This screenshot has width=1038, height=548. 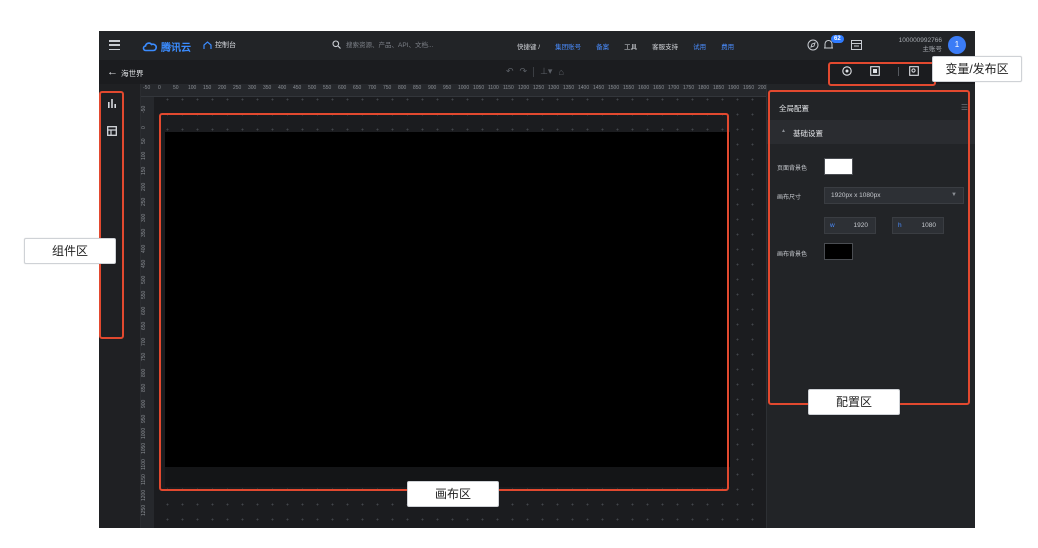 I want to click on page-bg-color-swatch, so click(x=838, y=166).